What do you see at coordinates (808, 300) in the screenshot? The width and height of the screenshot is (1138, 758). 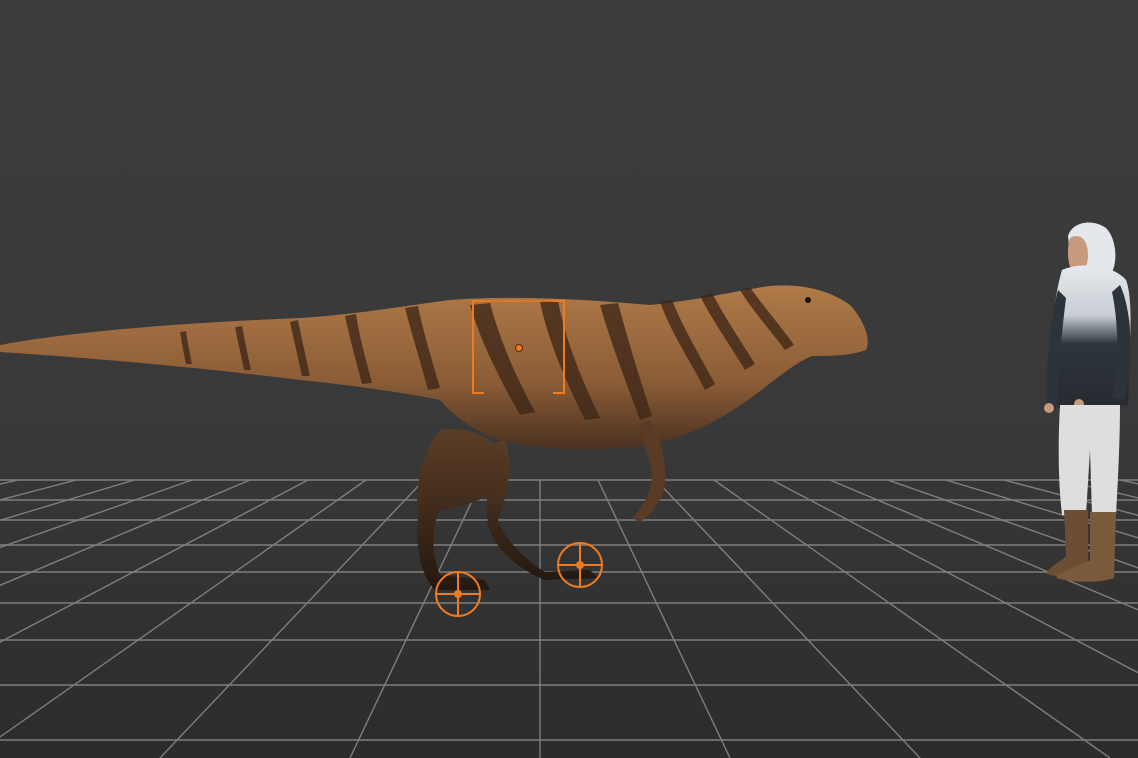 I see `dinosaur-eye` at bounding box center [808, 300].